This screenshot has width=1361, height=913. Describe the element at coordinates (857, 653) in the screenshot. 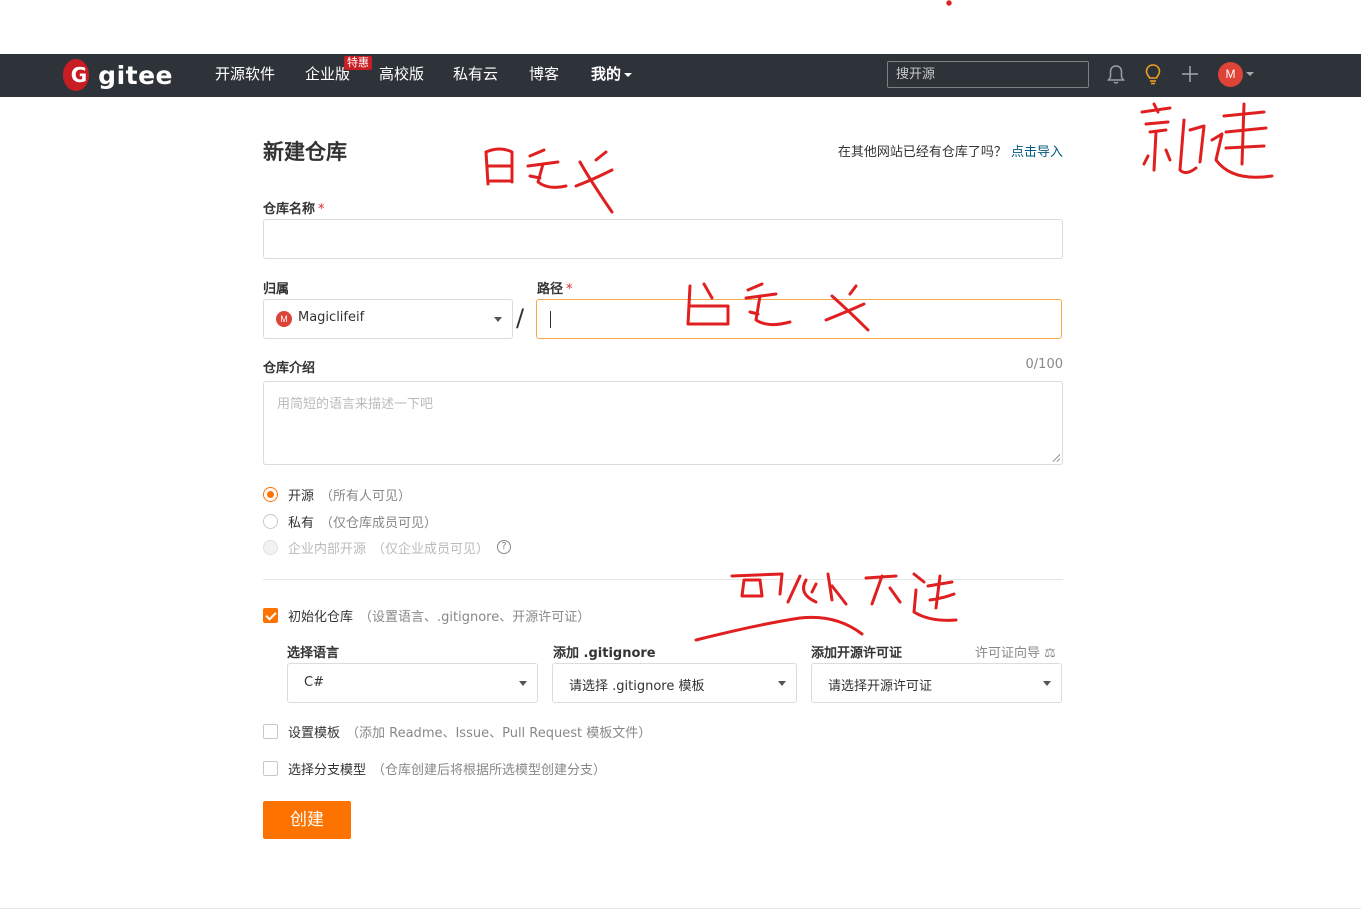

I see `license-label: 添加开源许可证` at that location.